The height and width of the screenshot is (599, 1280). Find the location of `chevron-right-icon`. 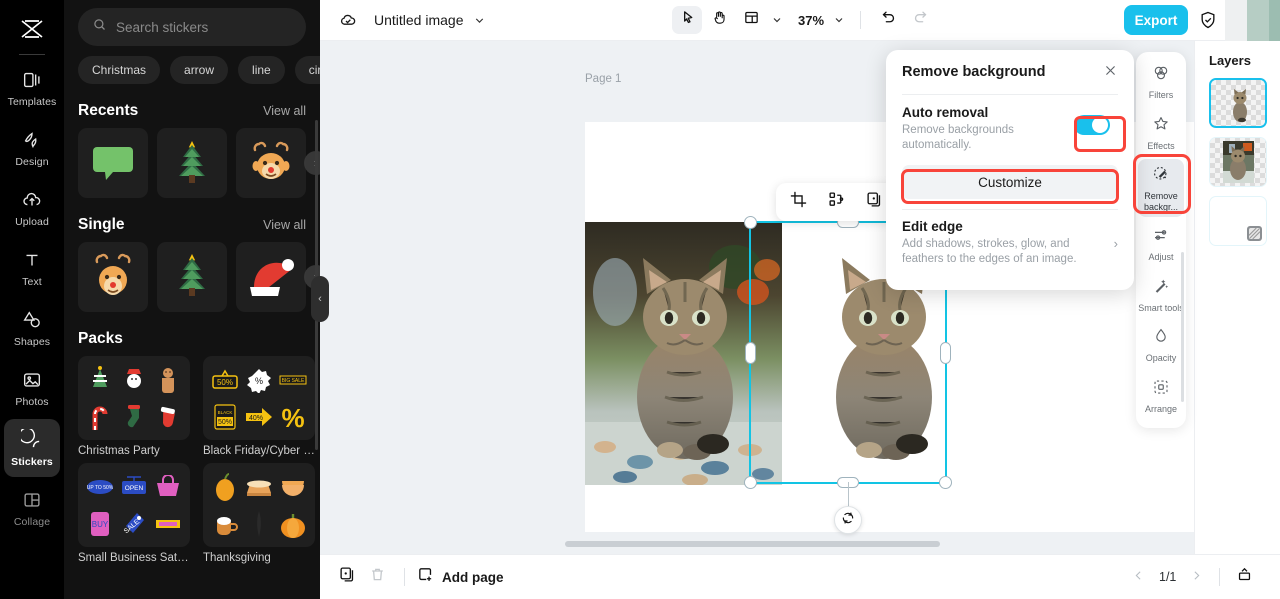

chevron-right-icon is located at coordinates (1196, 577).